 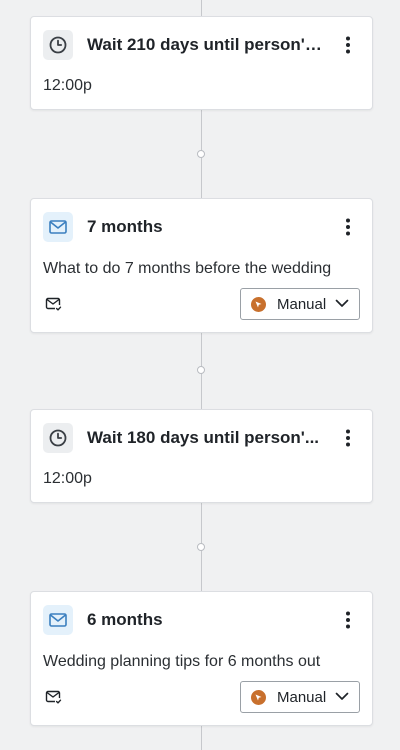 I want to click on email-step-title: 6 months, so click(x=125, y=619).